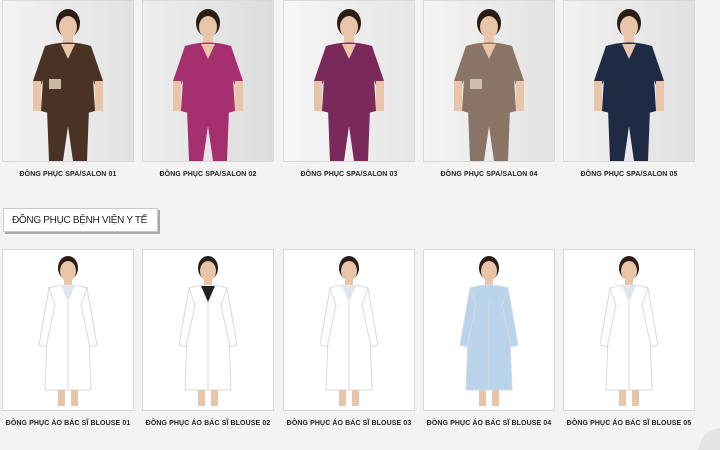  What do you see at coordinates (629, 423) in the screenshot?
I see `product-caption: ĐỒNG PHỤC ÁO BÁC SĨ BLOUSE 05` at bounding box center [629, 423].